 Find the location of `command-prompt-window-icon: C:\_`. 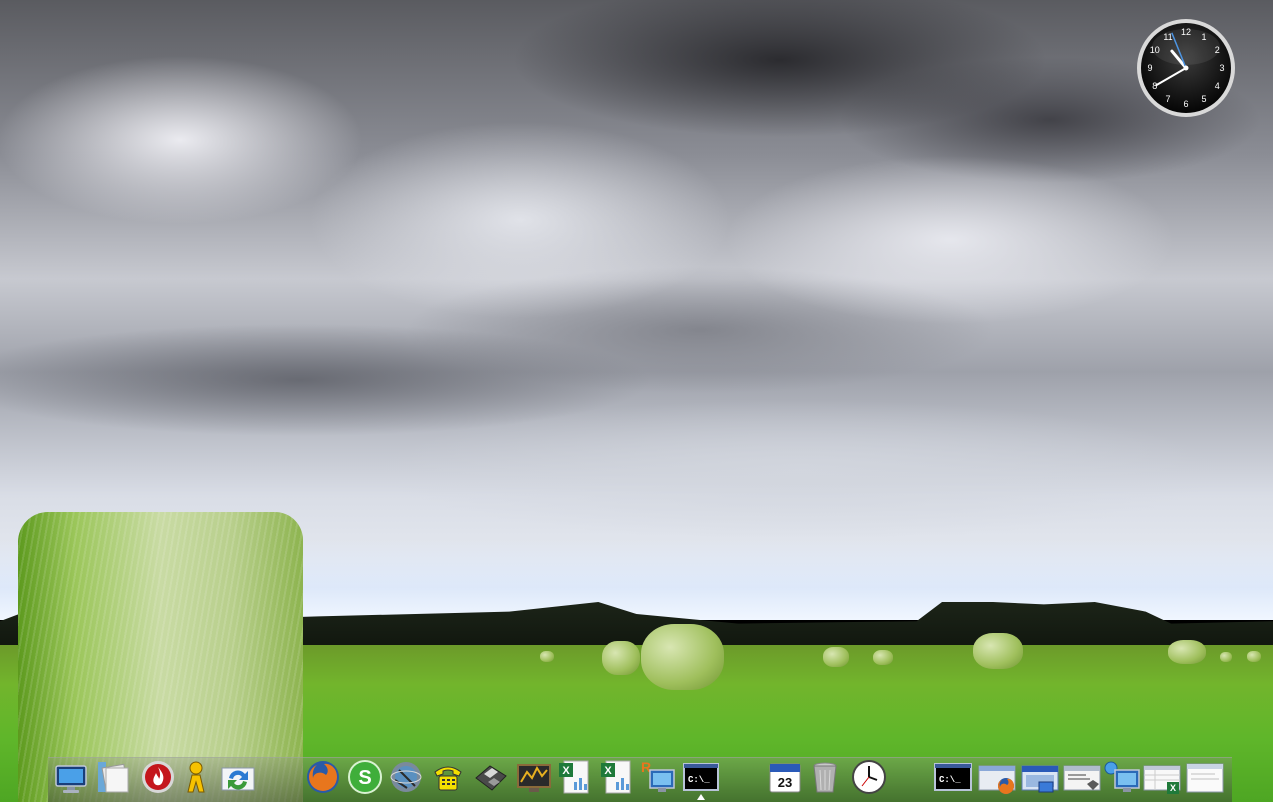

command-prompt-window-icon: C:\_ is located at coordinates (953, 777).